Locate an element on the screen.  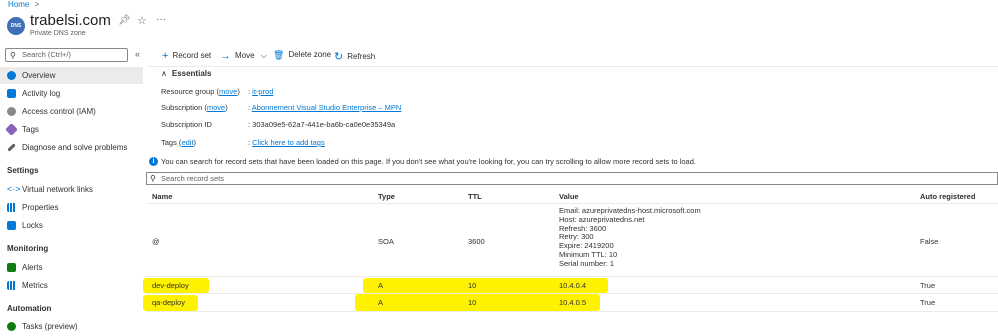
sidebar-item-activity-log: Activity log is located at coordinates (71, 93).